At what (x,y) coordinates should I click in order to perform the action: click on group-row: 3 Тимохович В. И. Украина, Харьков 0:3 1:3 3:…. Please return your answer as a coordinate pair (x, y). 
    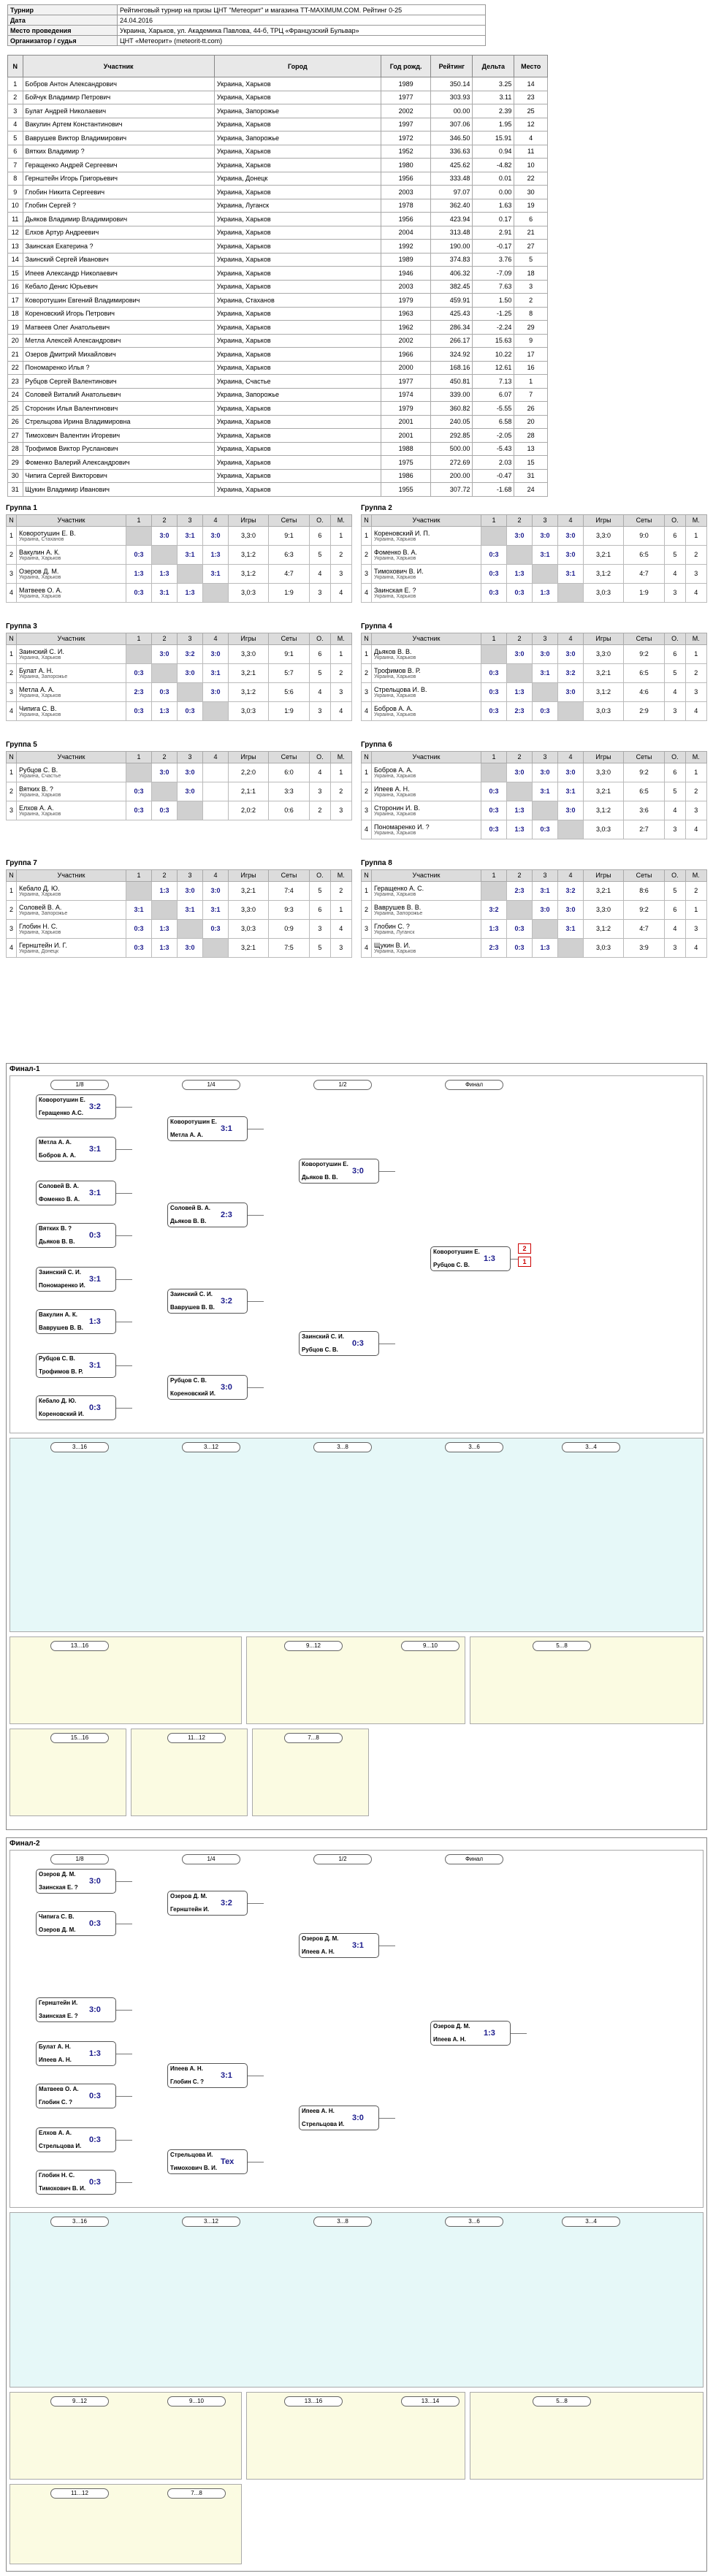
    Looking at the image, I should click on (534, 573).